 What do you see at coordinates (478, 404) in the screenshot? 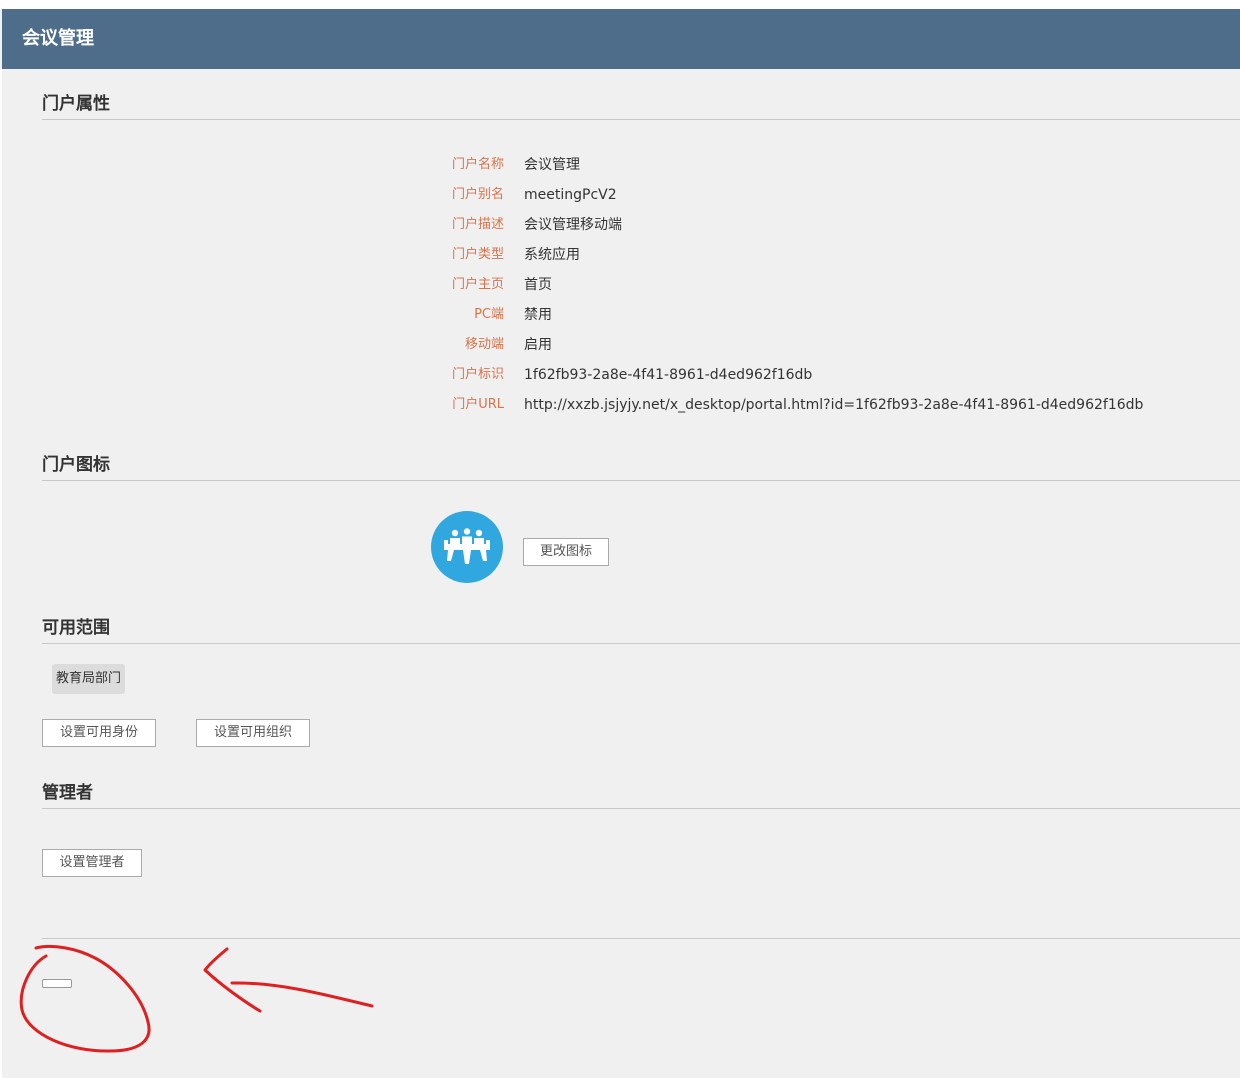
I see `prop-label-url: 门户URL` at bounding box center [478, 404].